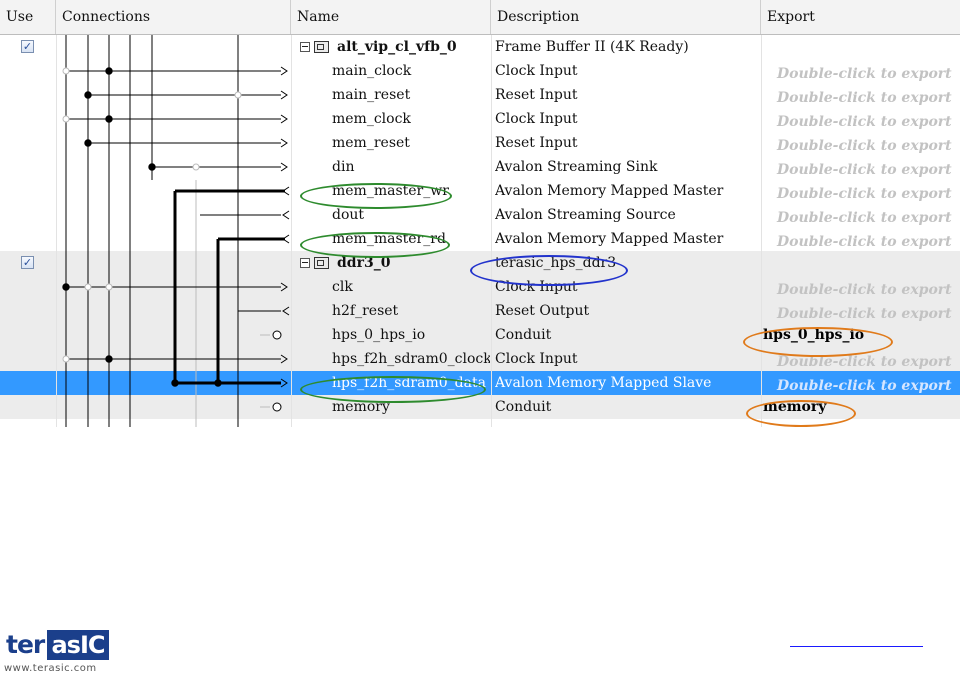 The height and width of the screenshot is (678, 960). I want to click on interface-name: memory, so click(361, 407).